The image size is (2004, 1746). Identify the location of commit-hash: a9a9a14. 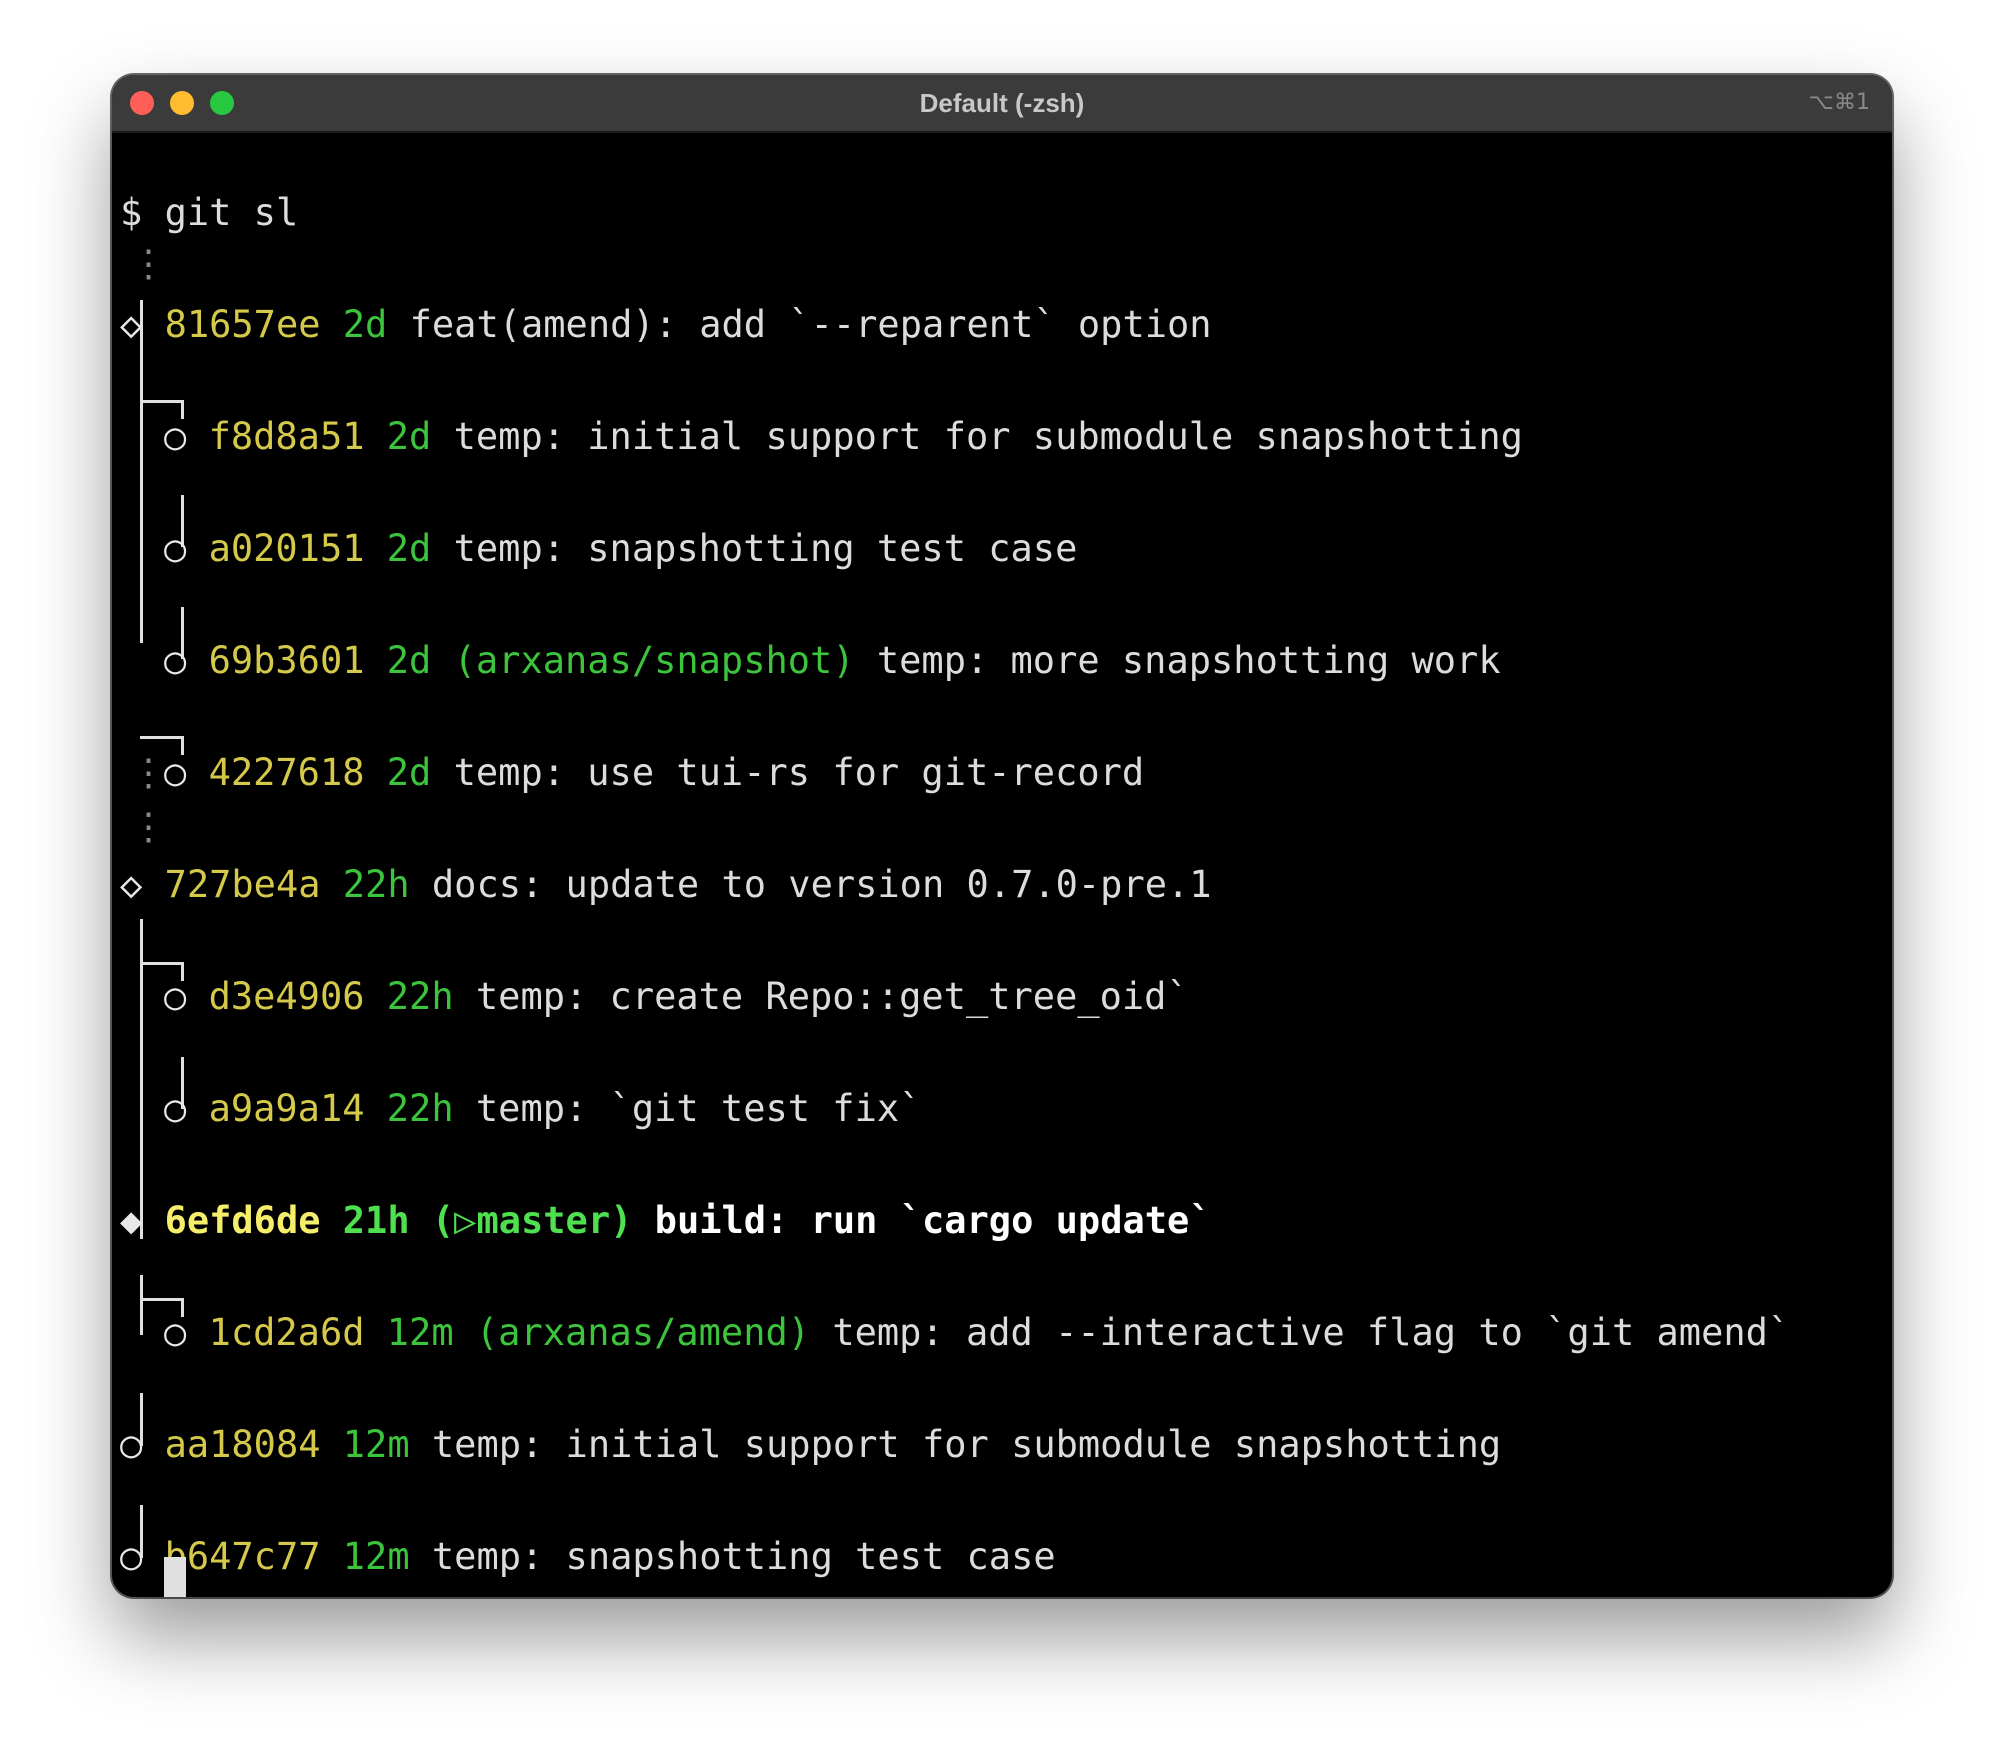
(286, 1108).